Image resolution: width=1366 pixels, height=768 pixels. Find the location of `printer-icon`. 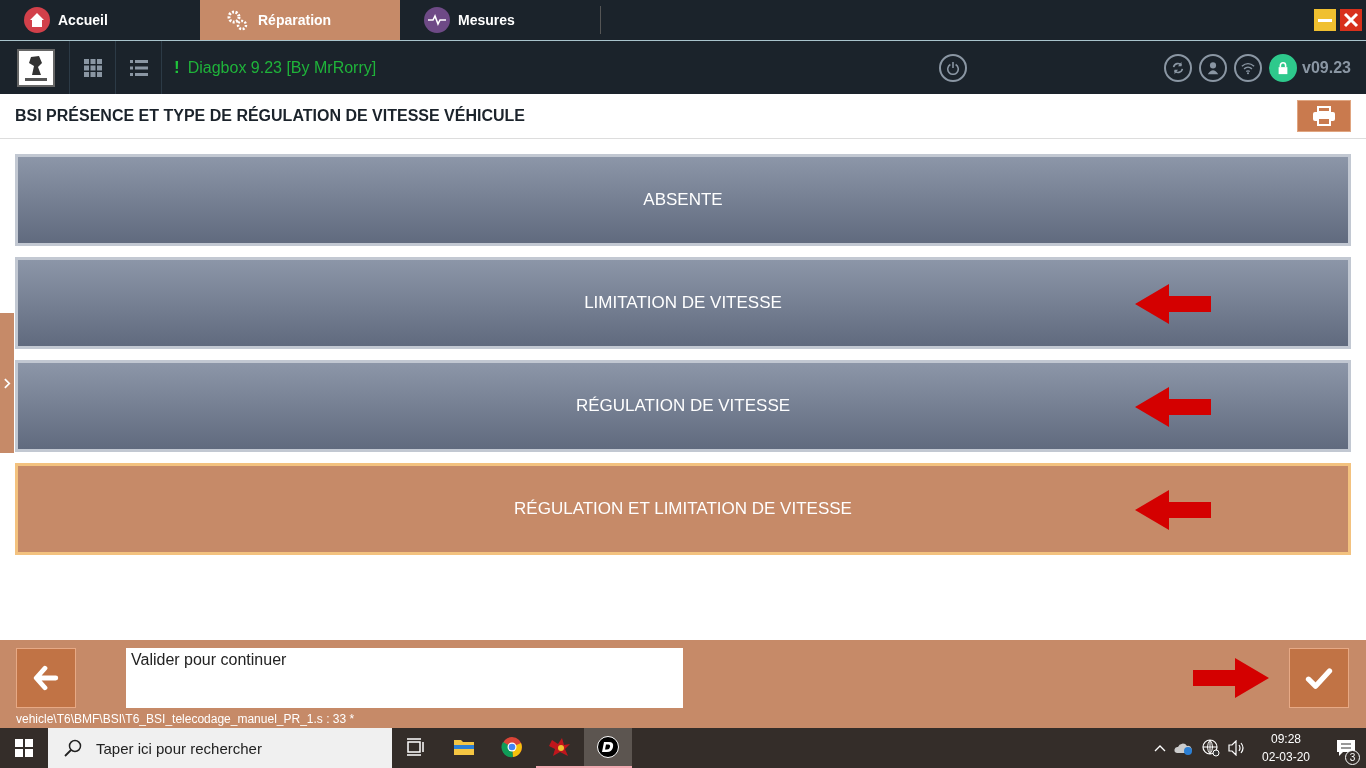

printer-icon is located at coordinates (1324, 116).